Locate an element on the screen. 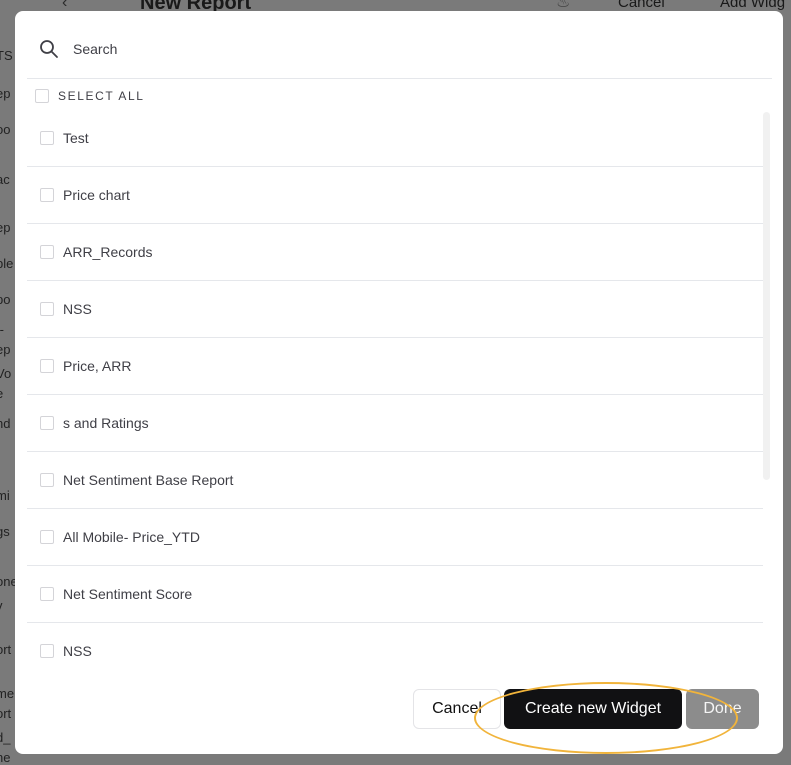 The width and height of the screenshot is (791, 765). list-scrollbar is located at coordinates (766, 296).